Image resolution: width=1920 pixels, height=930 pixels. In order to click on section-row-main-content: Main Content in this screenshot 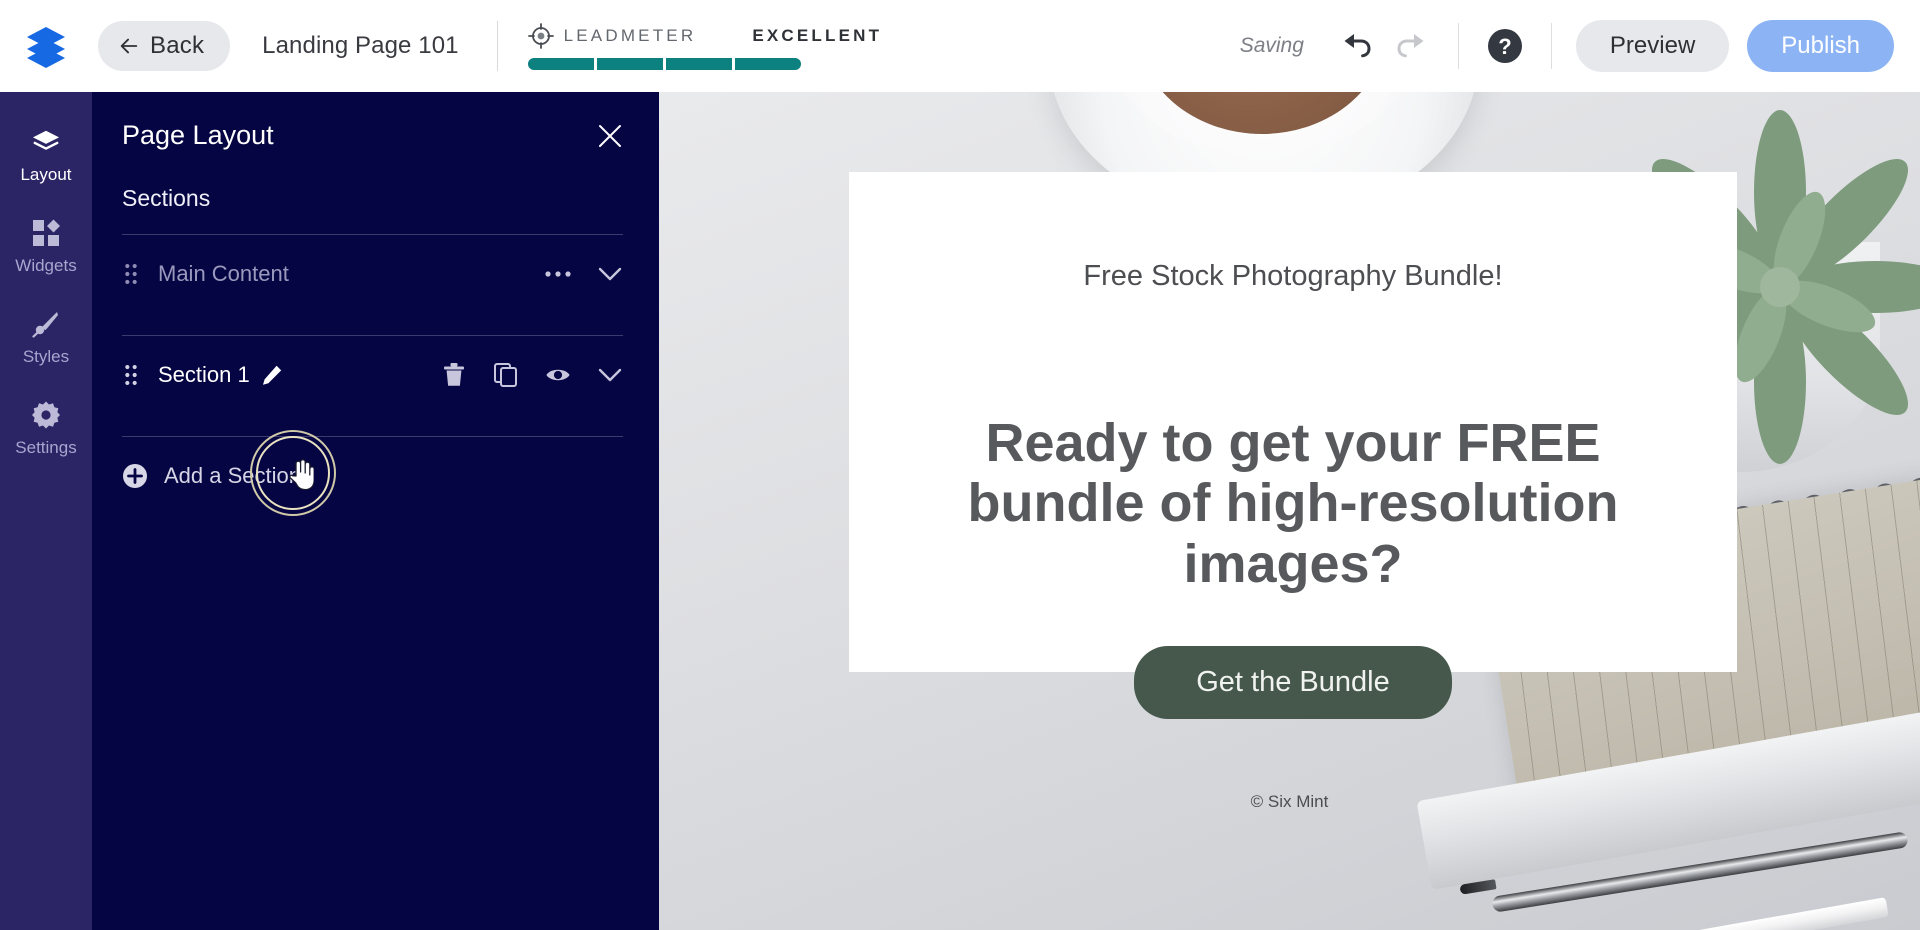, I will do `click(372, 274)`.